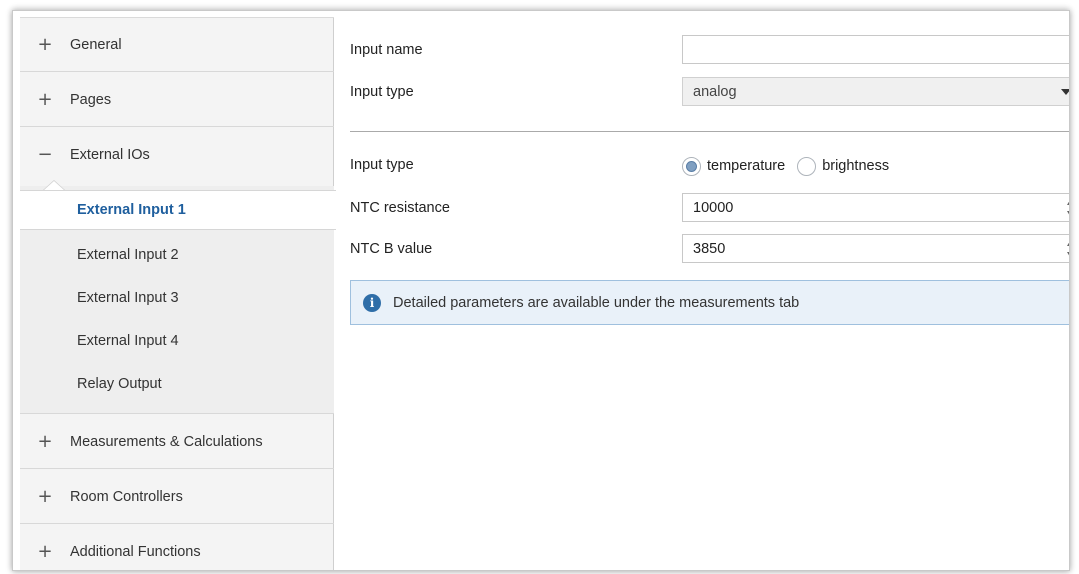 The image size is (1079, 574). I want to click on active-pointer, so click(54, 185).